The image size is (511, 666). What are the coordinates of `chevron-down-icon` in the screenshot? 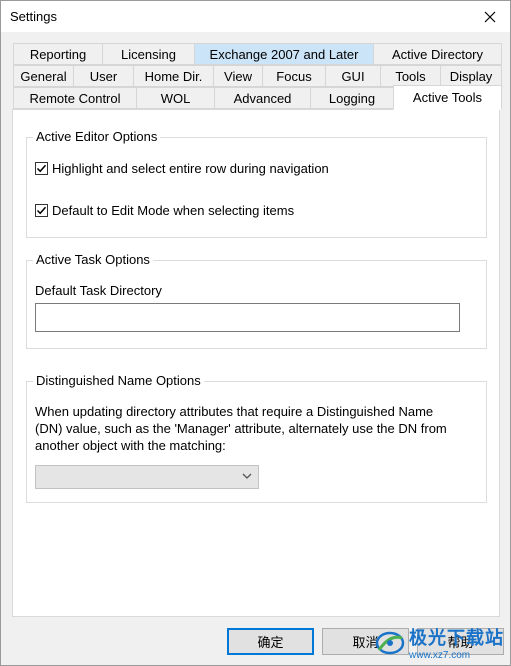 It's located at (247, 476).